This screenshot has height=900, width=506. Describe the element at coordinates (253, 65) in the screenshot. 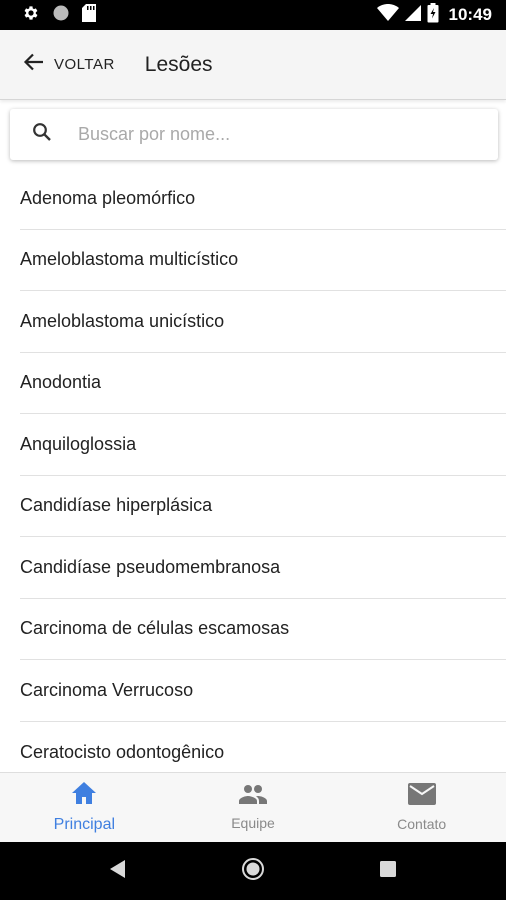

I see `app-bar: VOLTAR Lesões` at that location.